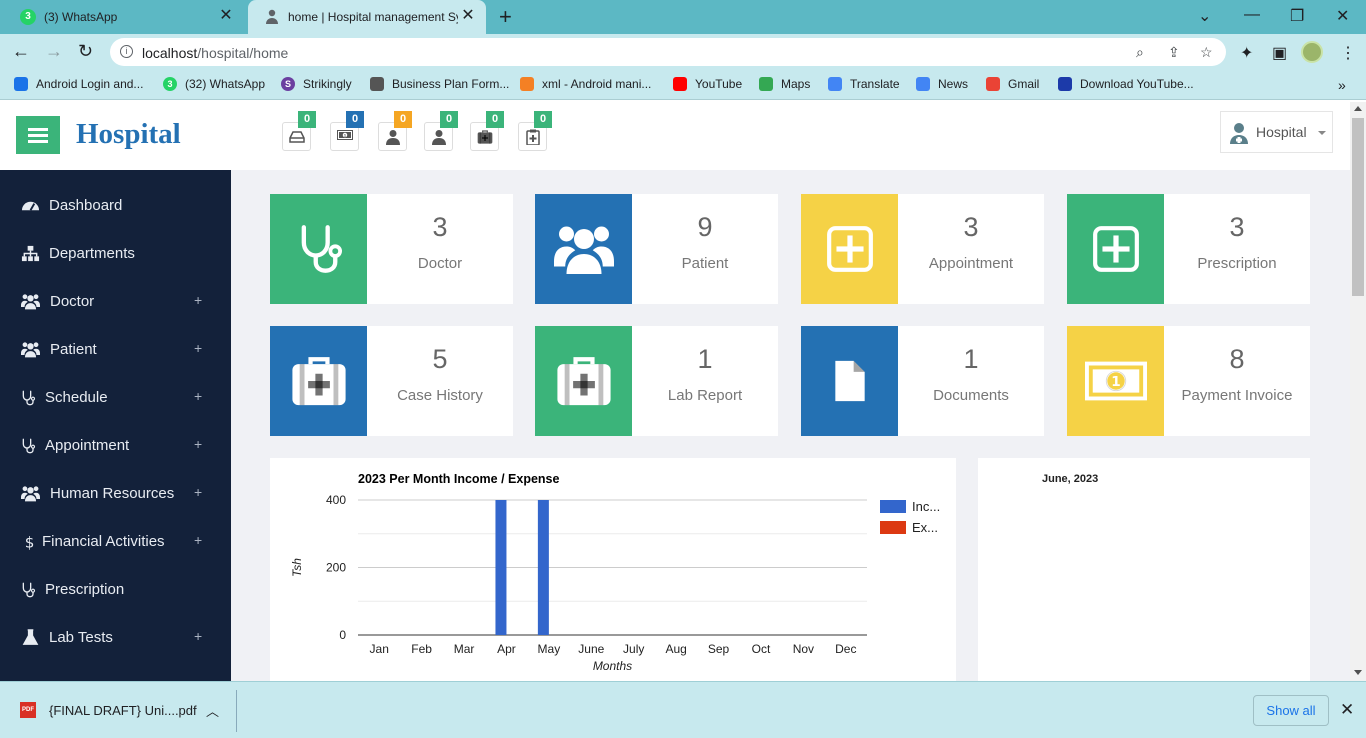  I want to click on sidebar-item-prescription: Prescription, so click(115, 590).